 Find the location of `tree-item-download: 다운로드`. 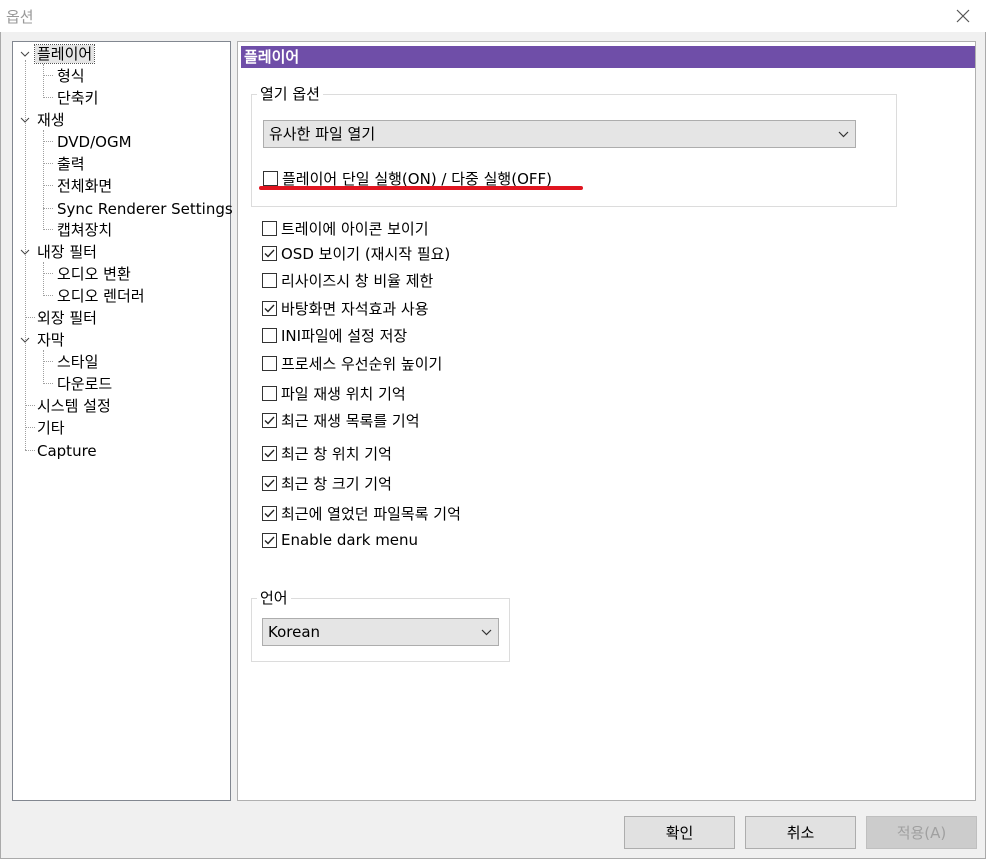

tree-item-download: 다운로드 is located at coordinates (84, 384).